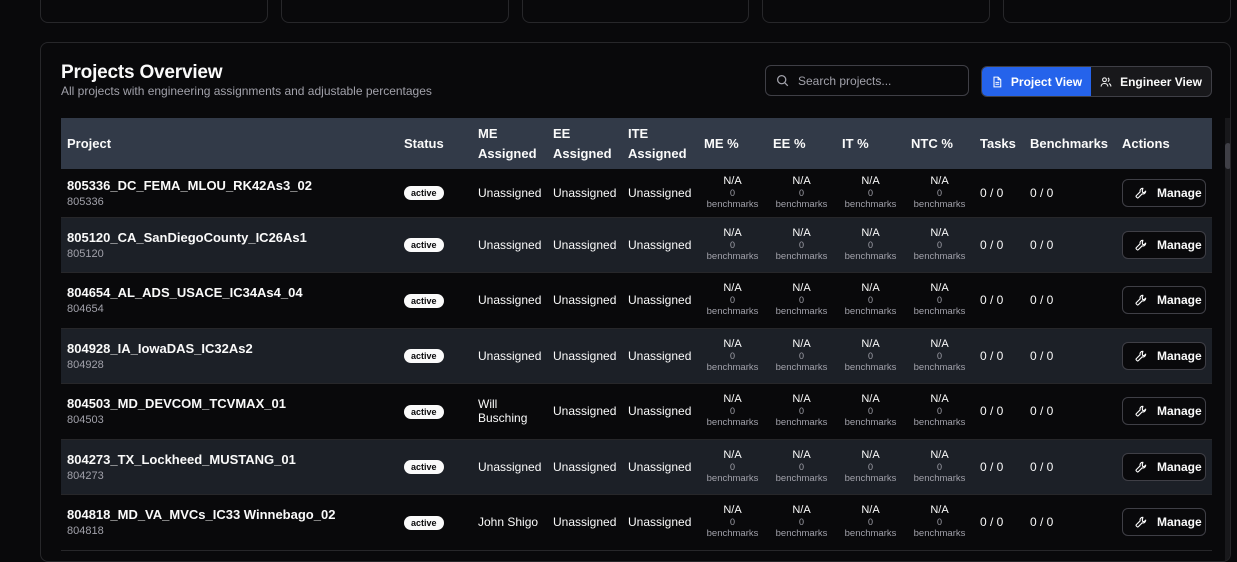 Image resolution: width=1237 pixels, height=562 pixels. Describe the element at coordinates (1151, 81) in the screenshot. I see `engineer-view-button: Engineer View` at that location.